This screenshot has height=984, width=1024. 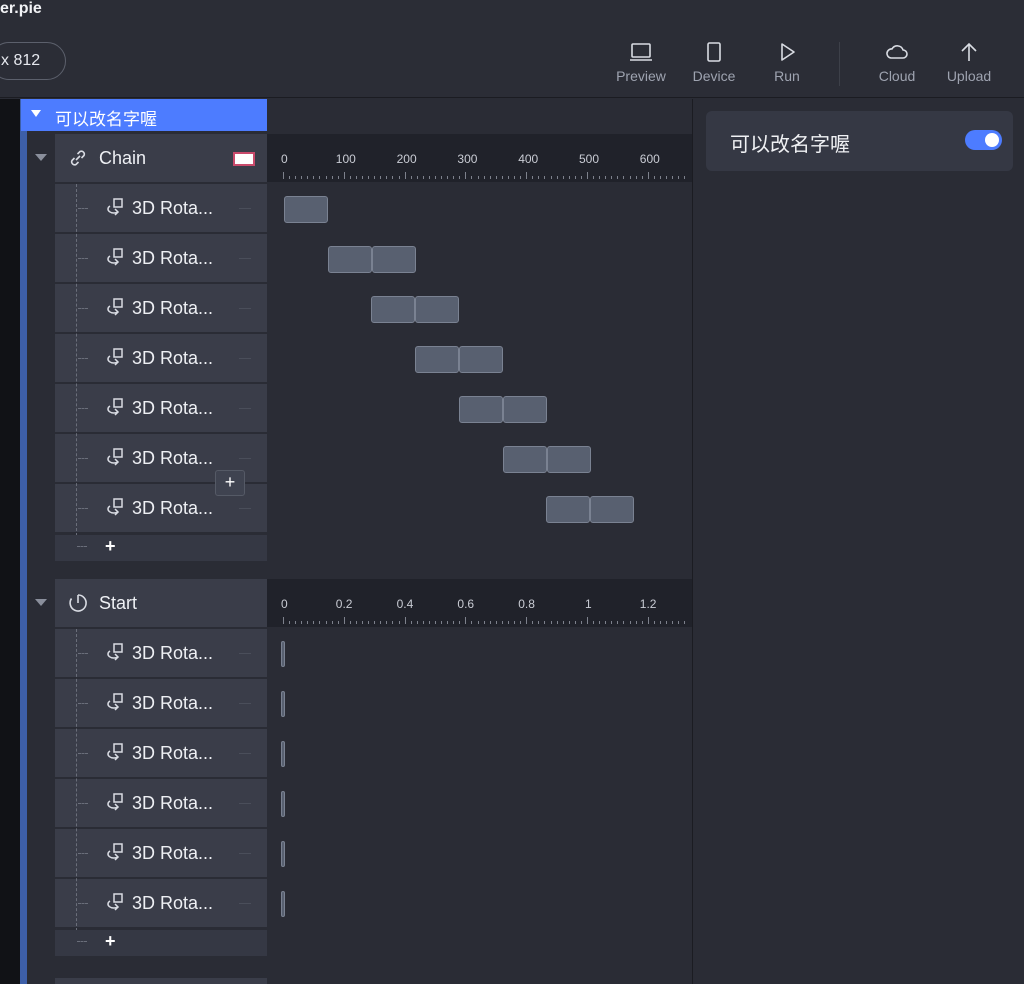 I want to click on collapse-caret-icon, so click(x=36, y=113).